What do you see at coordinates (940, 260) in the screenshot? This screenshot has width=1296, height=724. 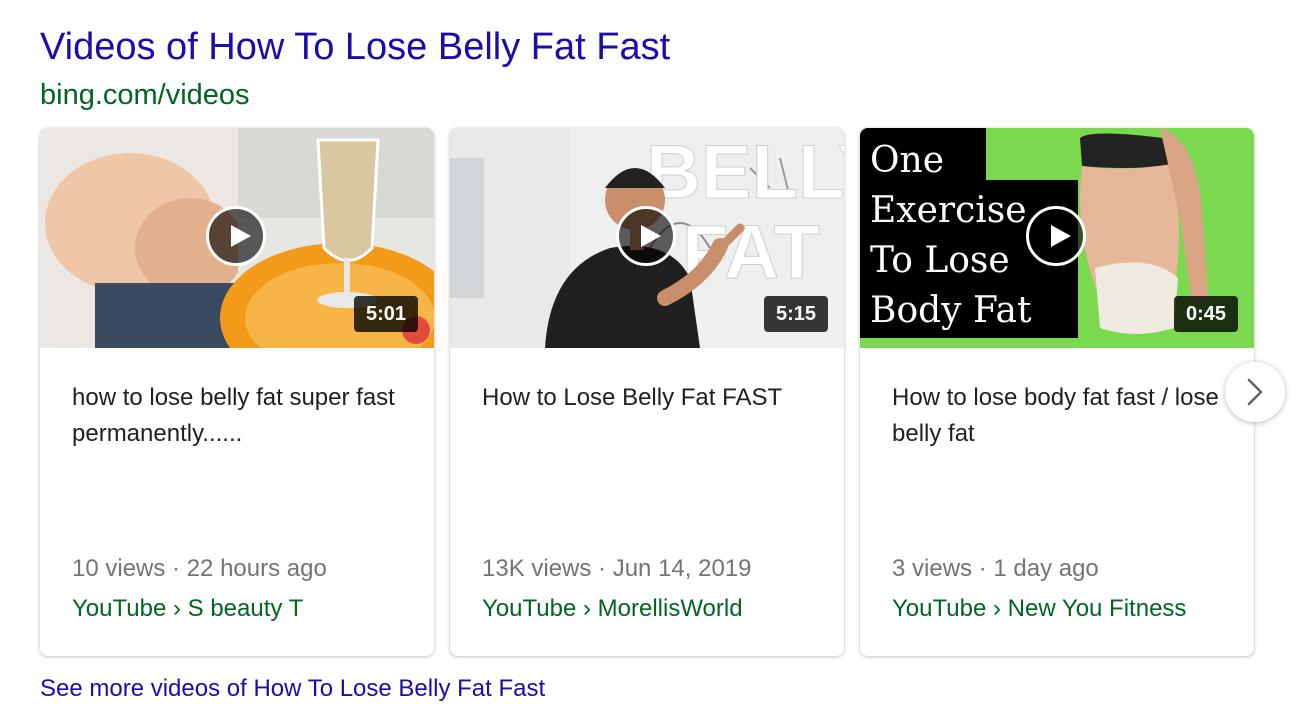 I see `thumbnail-text-line: To Lose` at bounding box center [940, 260].